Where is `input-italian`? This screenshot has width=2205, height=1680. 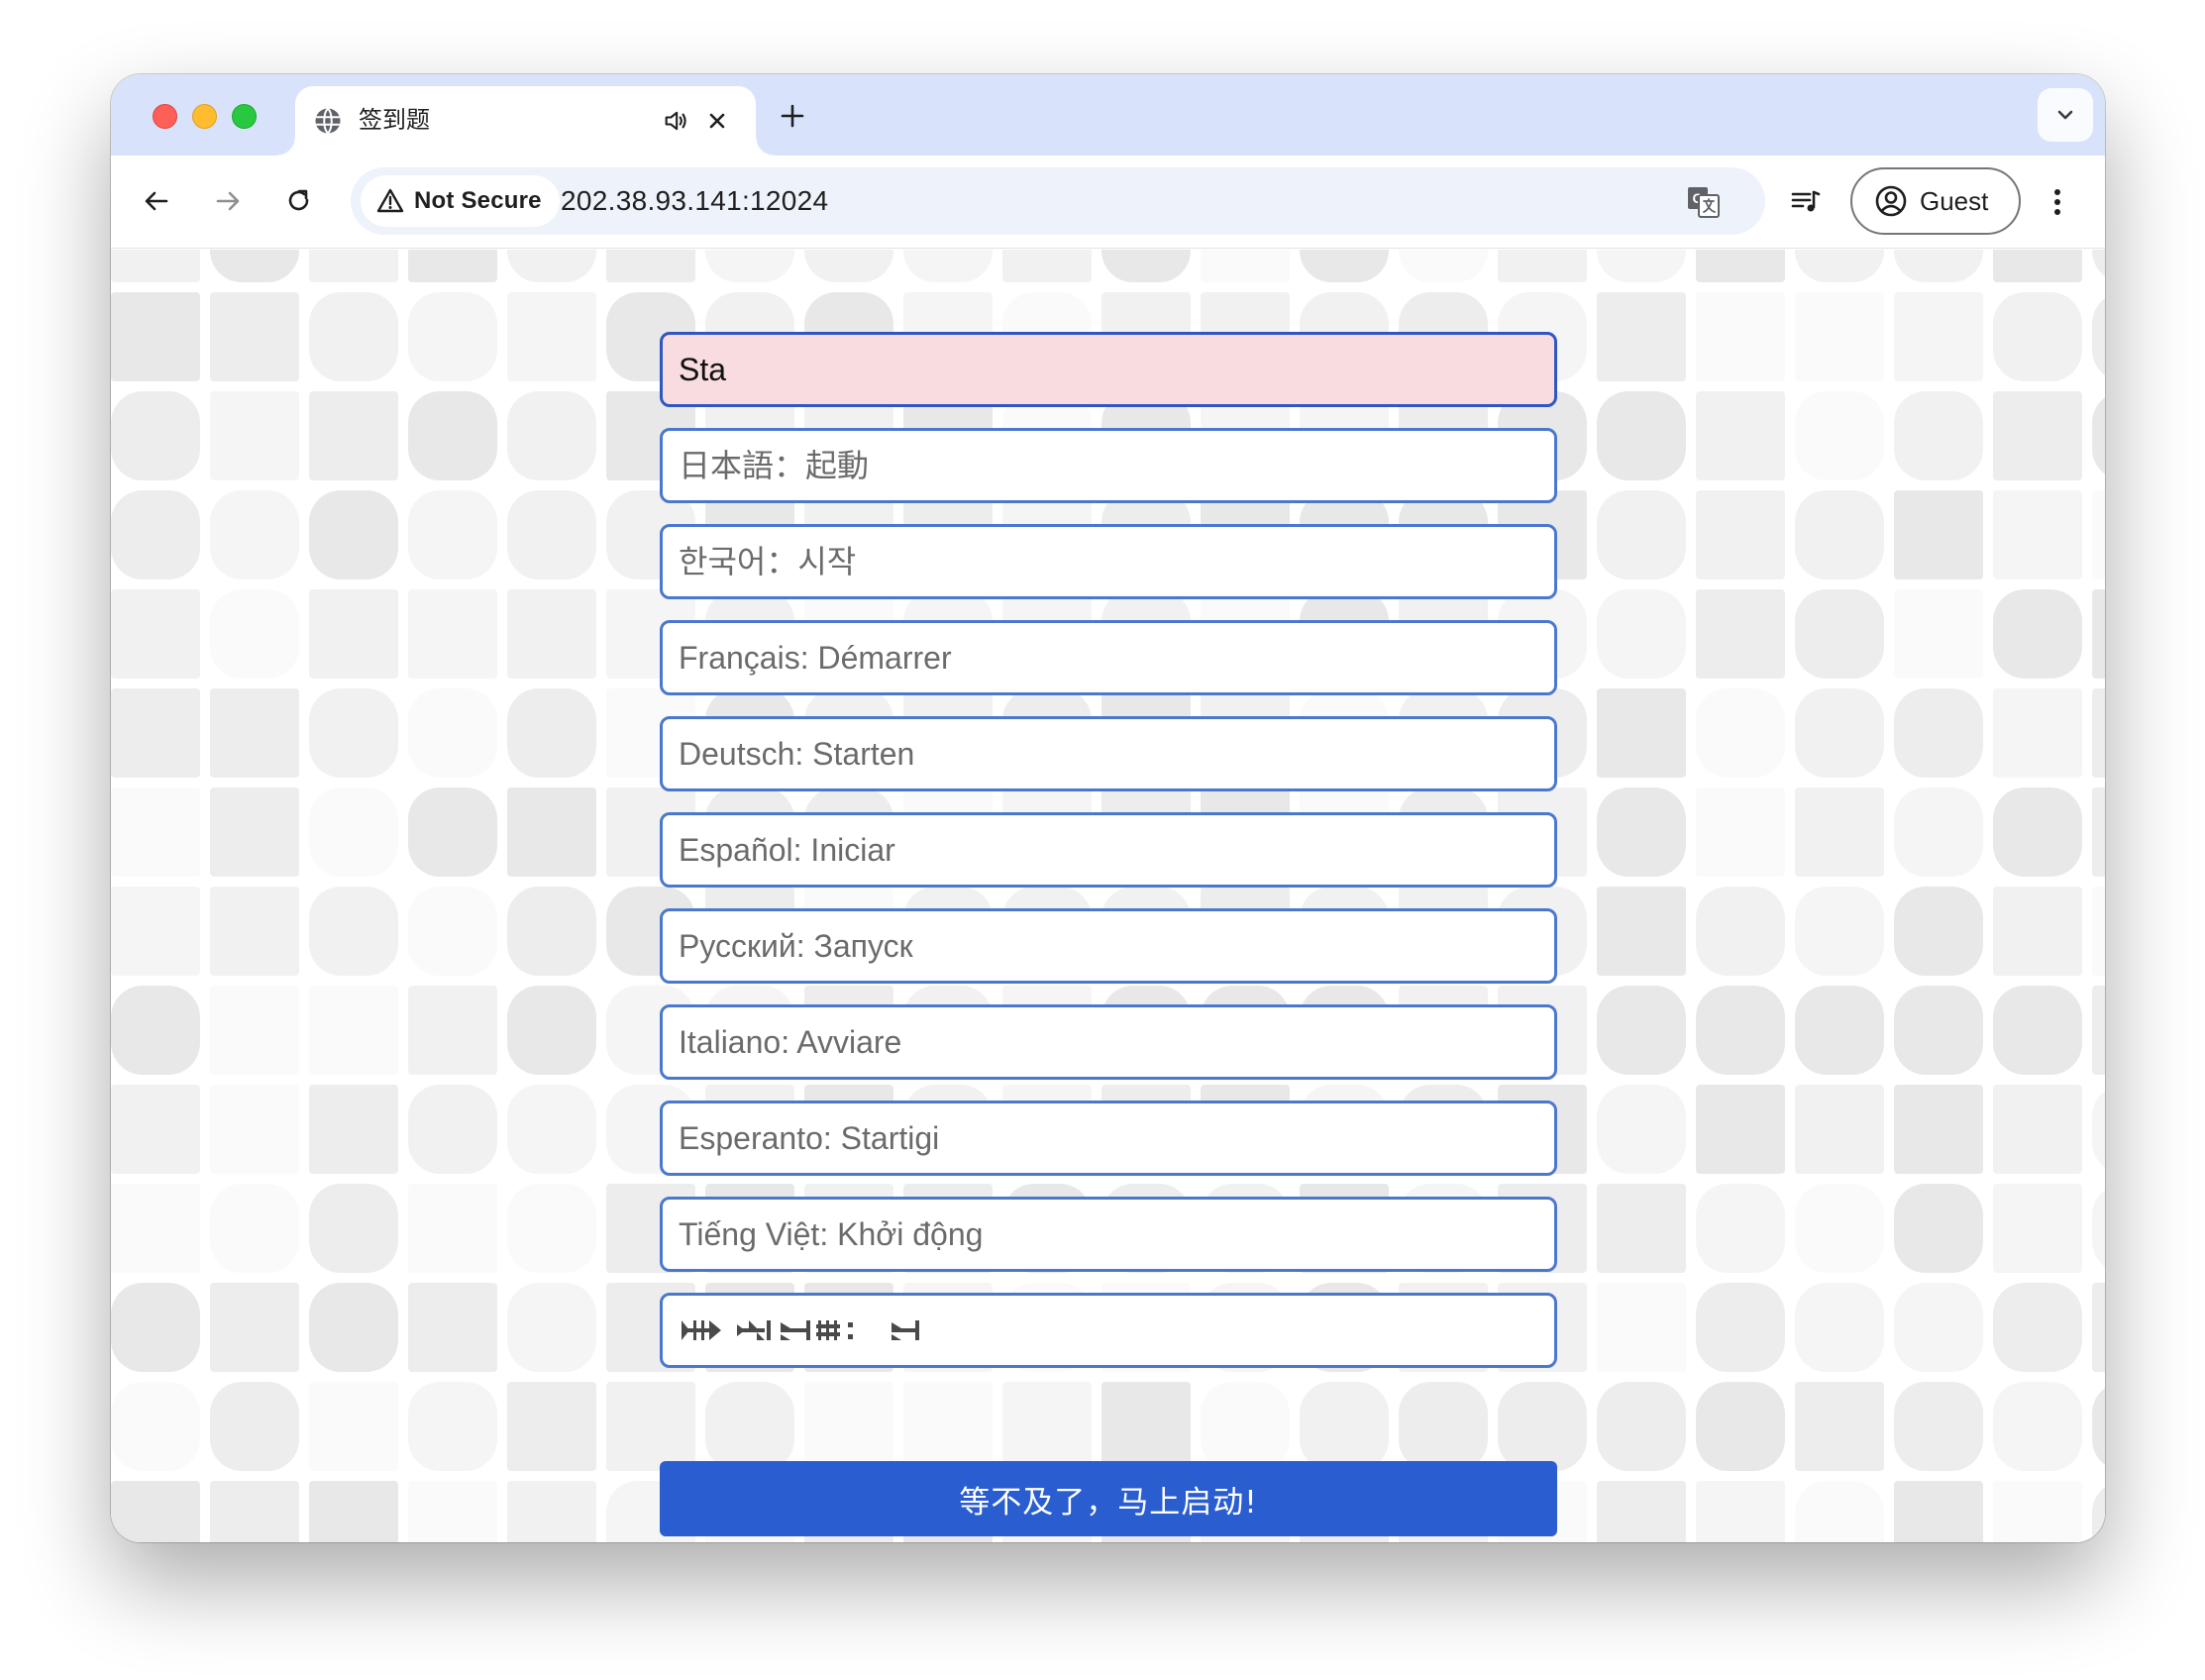 input-italian is located at coordinates (1108, 1042).